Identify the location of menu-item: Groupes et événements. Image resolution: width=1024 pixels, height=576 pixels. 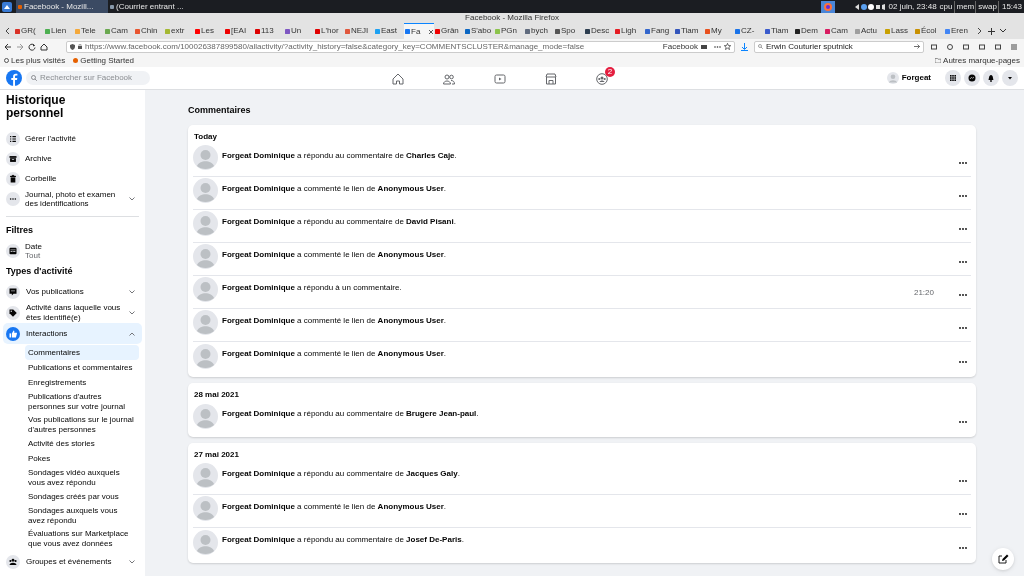
(72, 561).